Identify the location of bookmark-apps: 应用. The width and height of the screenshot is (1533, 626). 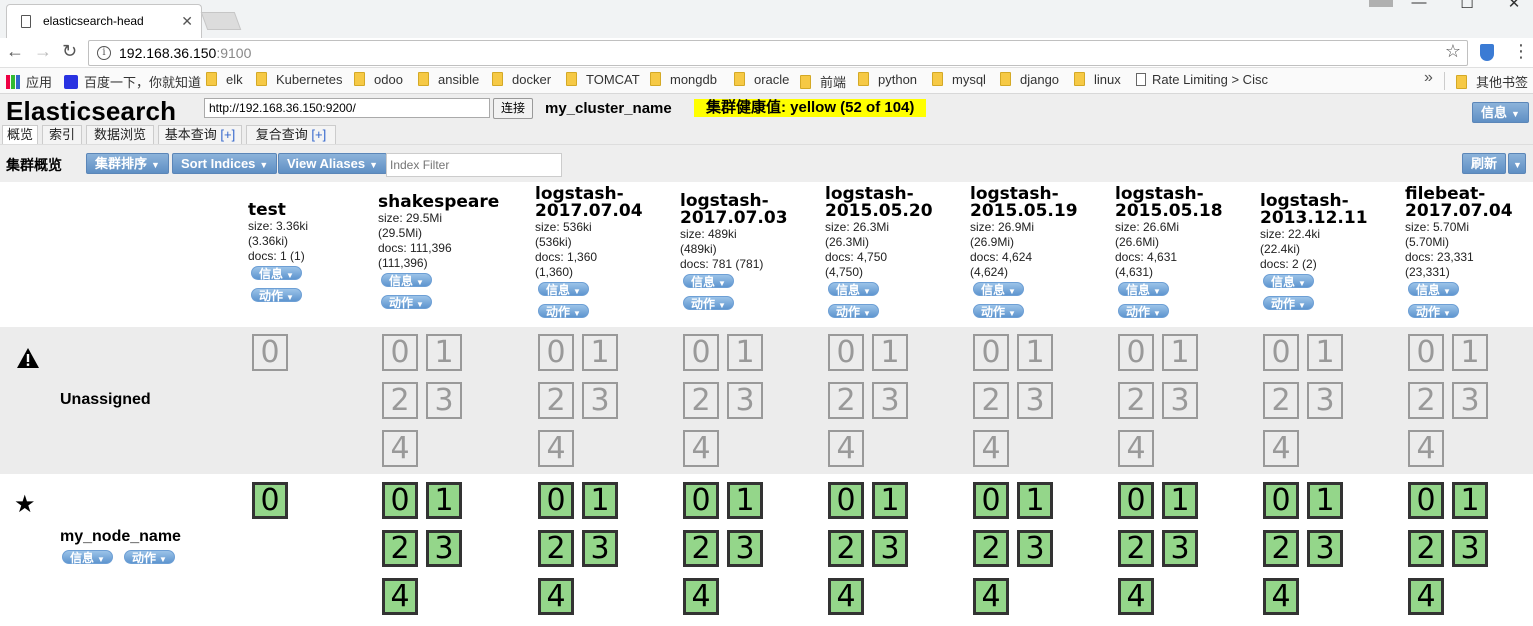
(29, 81).